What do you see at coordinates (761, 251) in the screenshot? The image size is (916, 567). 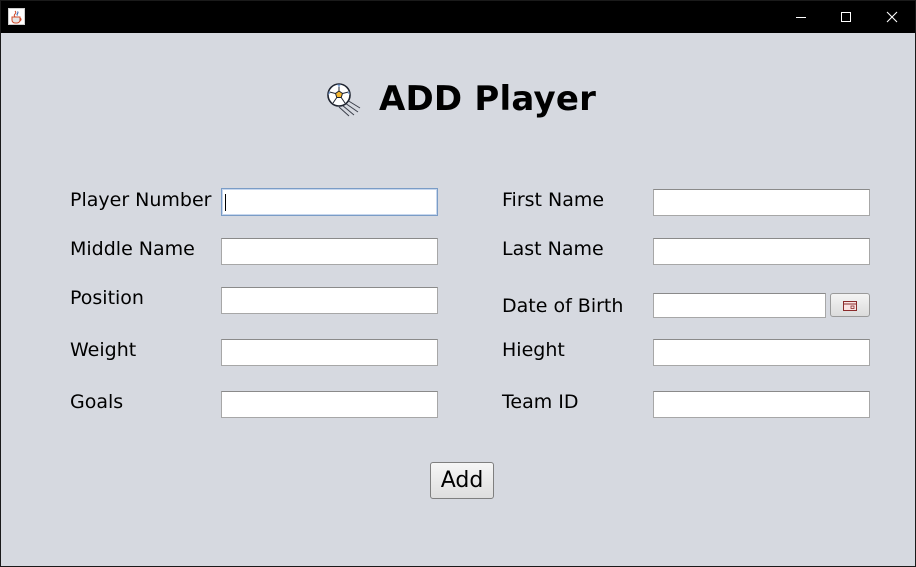 I see `last-name-input` at bounding box center [761, 251].